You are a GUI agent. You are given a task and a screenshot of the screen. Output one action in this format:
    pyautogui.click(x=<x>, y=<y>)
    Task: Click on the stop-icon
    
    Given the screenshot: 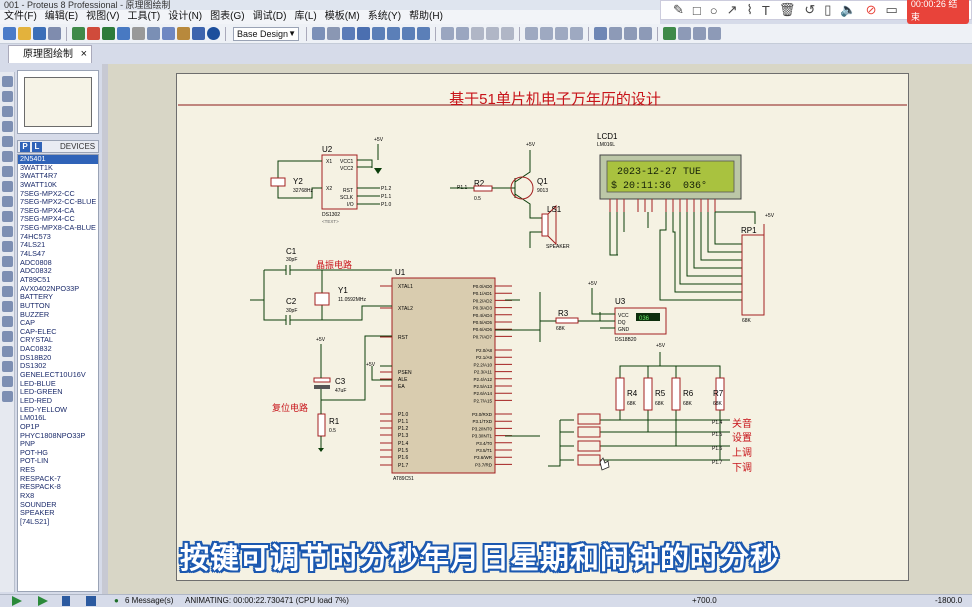 What is the action you would take?
    pyautogui.click(x=91, y=601)
    